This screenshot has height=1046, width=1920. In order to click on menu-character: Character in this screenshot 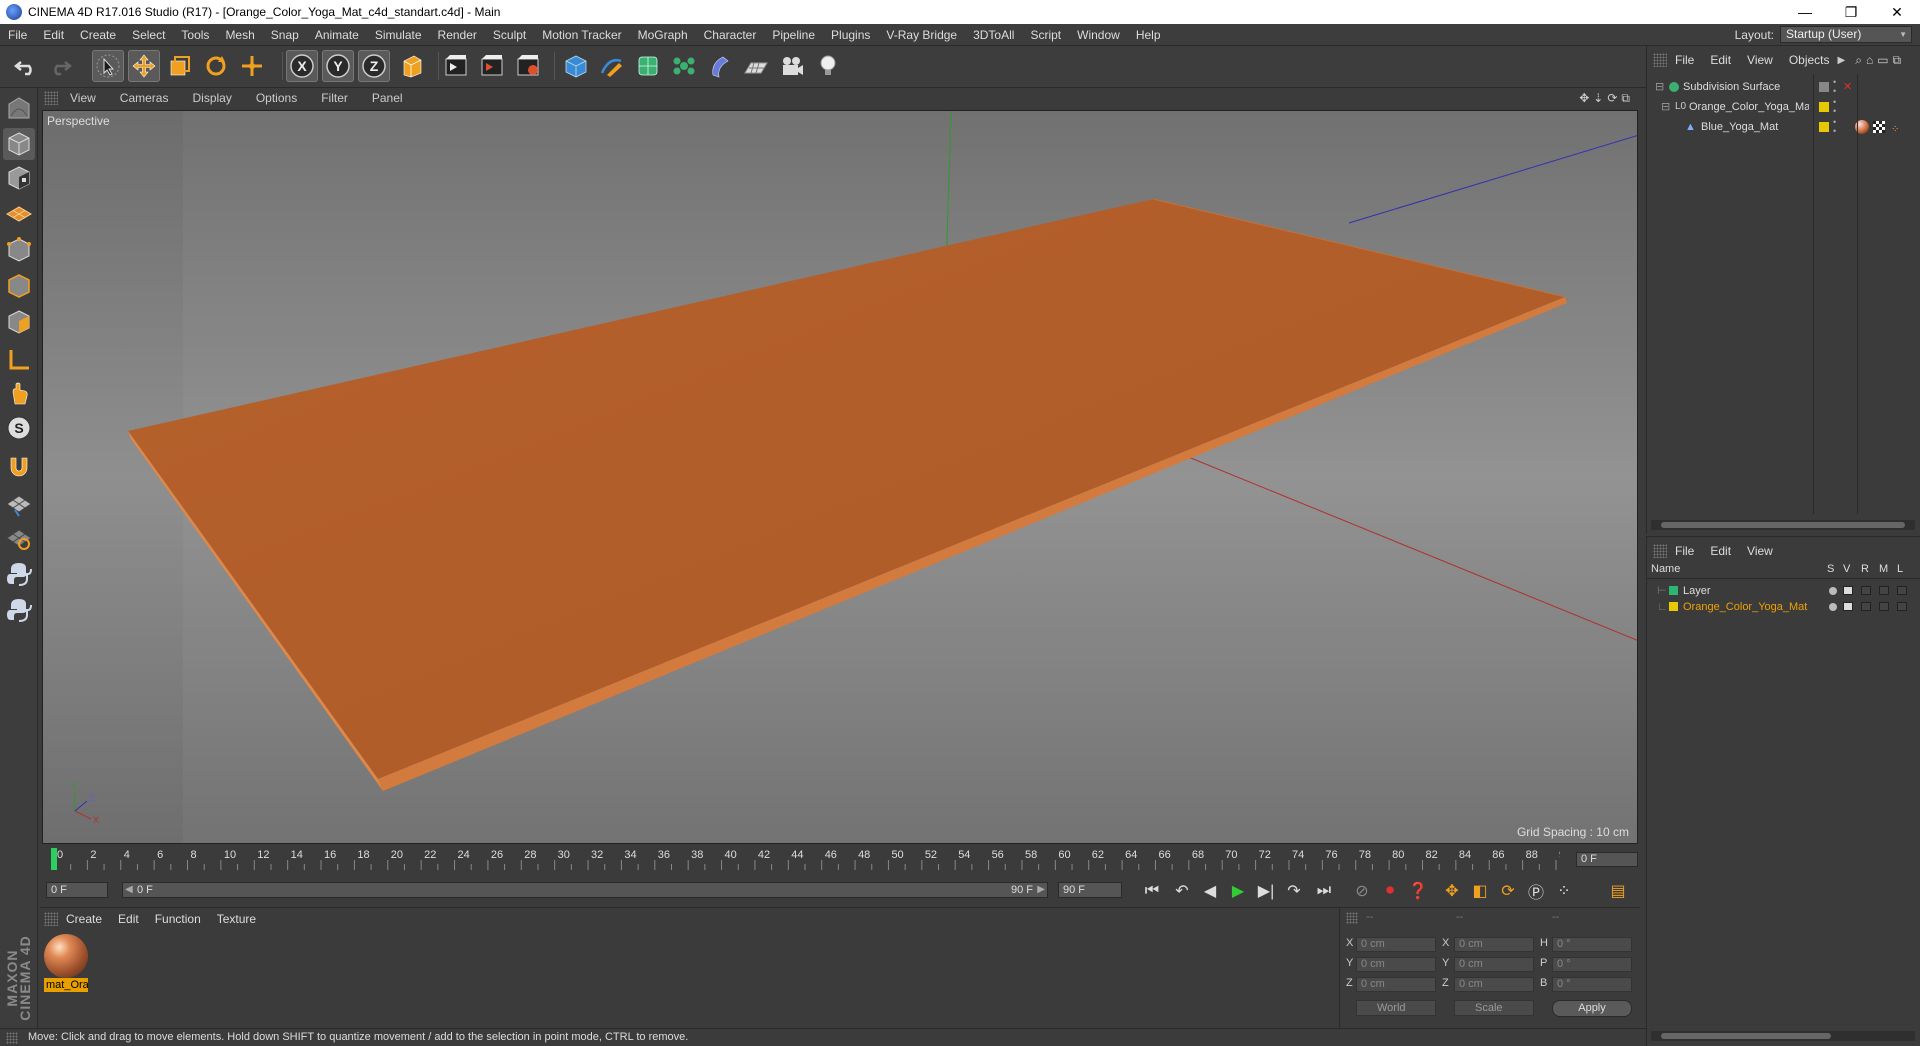, I will do `click(730, 35)`.